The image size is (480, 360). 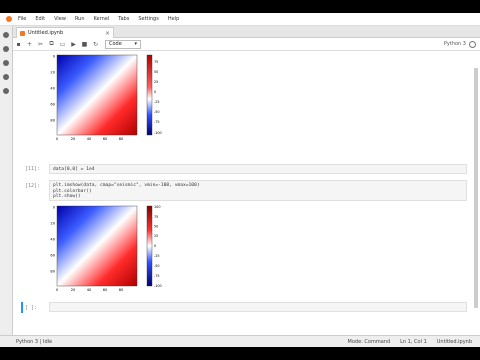 I want to click on file-name: Untitled.ipynb, so click(x=454, y=342).